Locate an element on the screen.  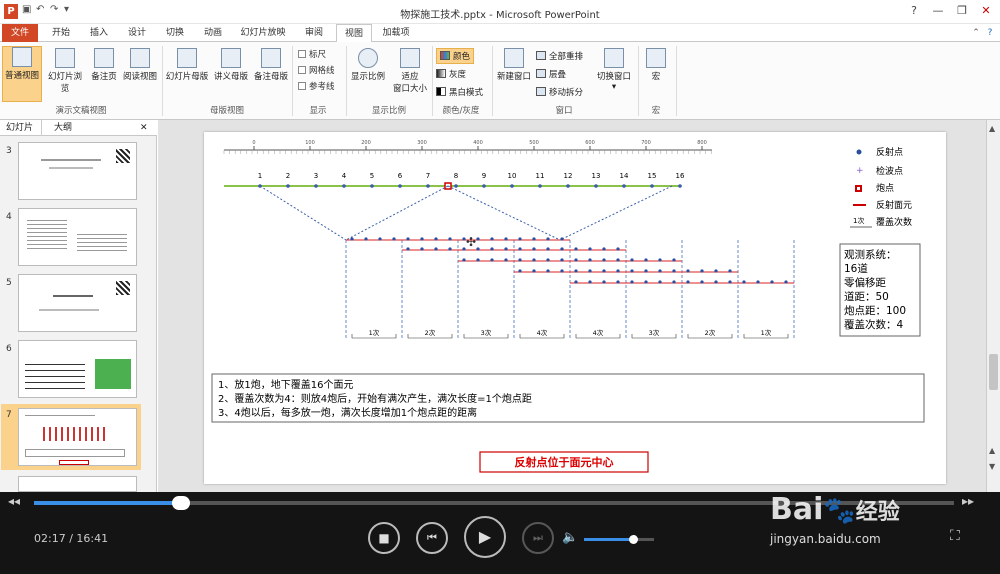
reading-view-icon is located at coordinates (140, 58).